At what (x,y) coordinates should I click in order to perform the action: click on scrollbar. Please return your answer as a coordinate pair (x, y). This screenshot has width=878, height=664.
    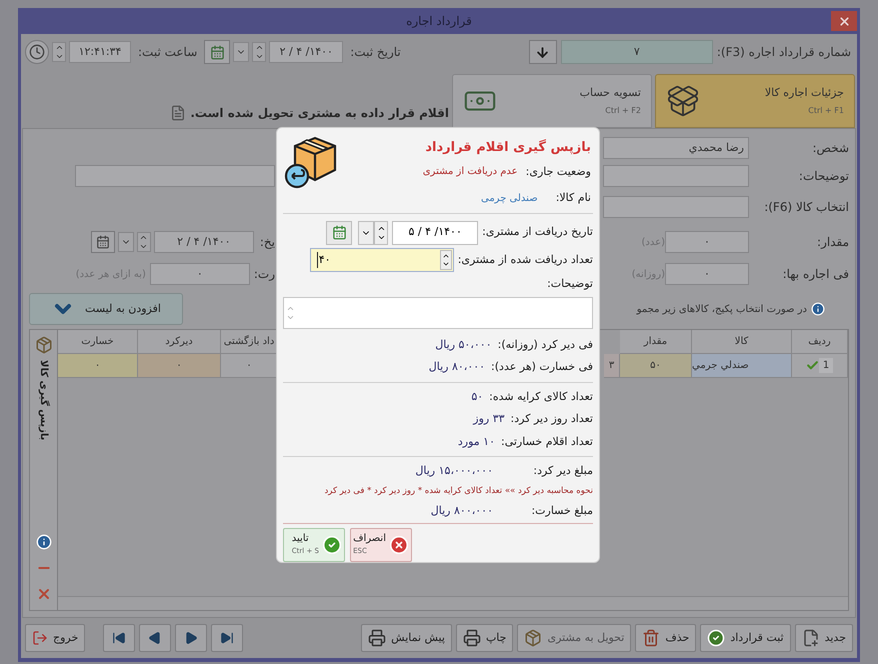
    Looking at the image, I should click on (453, 603).